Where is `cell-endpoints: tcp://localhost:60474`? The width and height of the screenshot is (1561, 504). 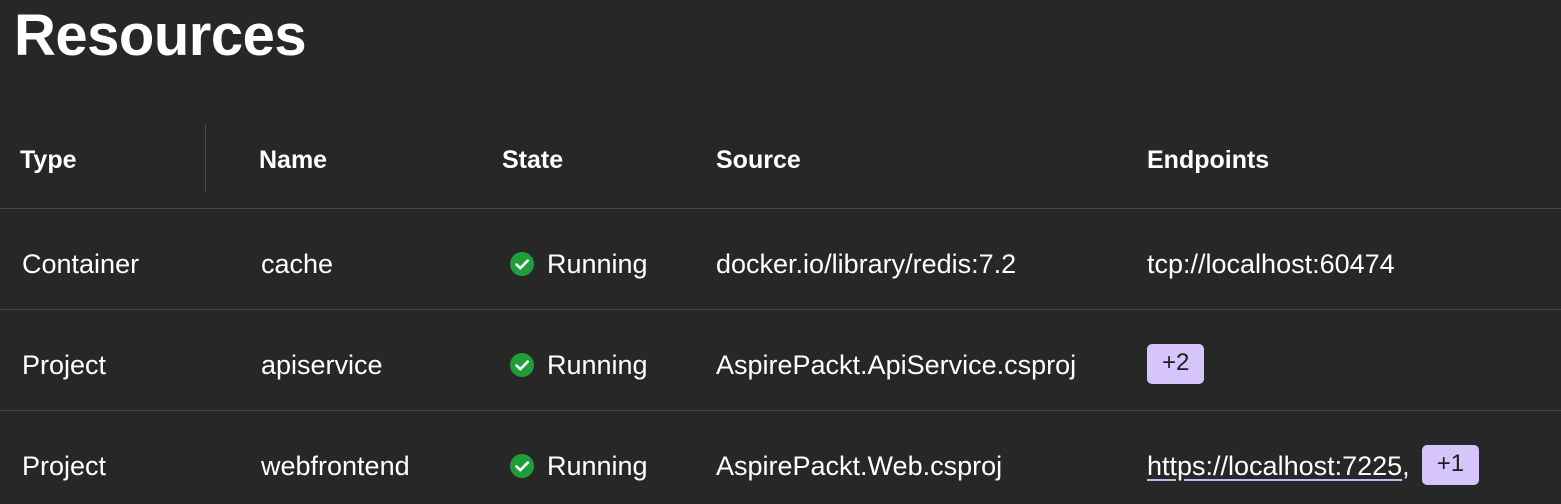 cell-endpoints: tcp://localhost:60474 is located at coordinates (1271, 259).